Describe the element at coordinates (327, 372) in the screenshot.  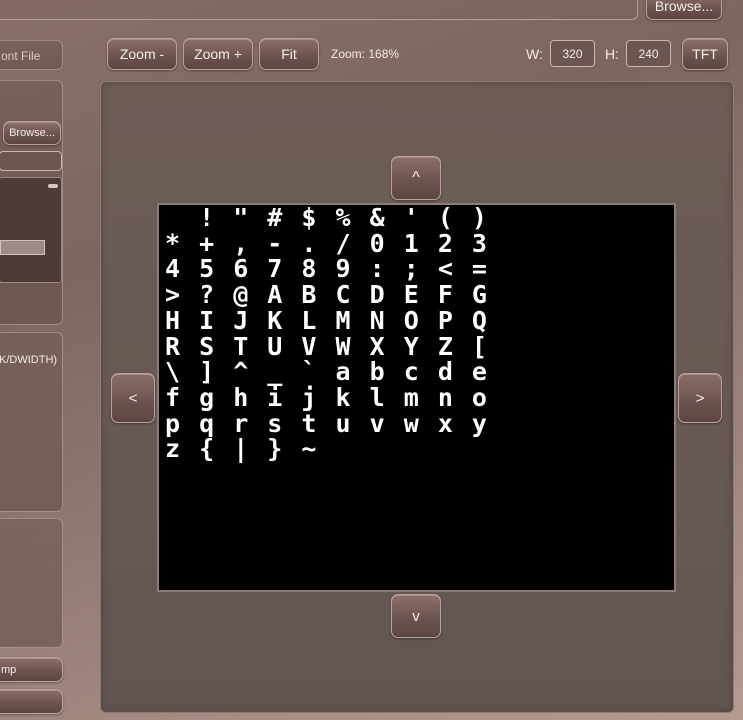
I see `glyph-row: \ ] ^ _ ` a b c d e` at that location.